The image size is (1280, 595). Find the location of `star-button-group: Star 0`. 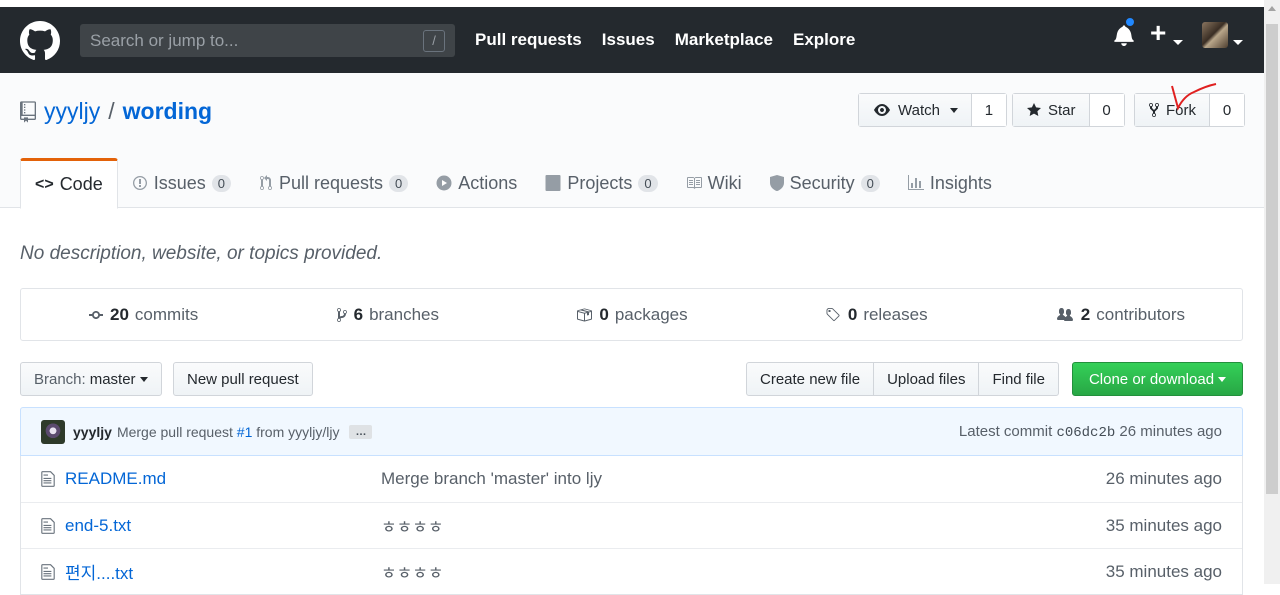

star-button-group: Star 0 is located at coordinates (1068, 110).